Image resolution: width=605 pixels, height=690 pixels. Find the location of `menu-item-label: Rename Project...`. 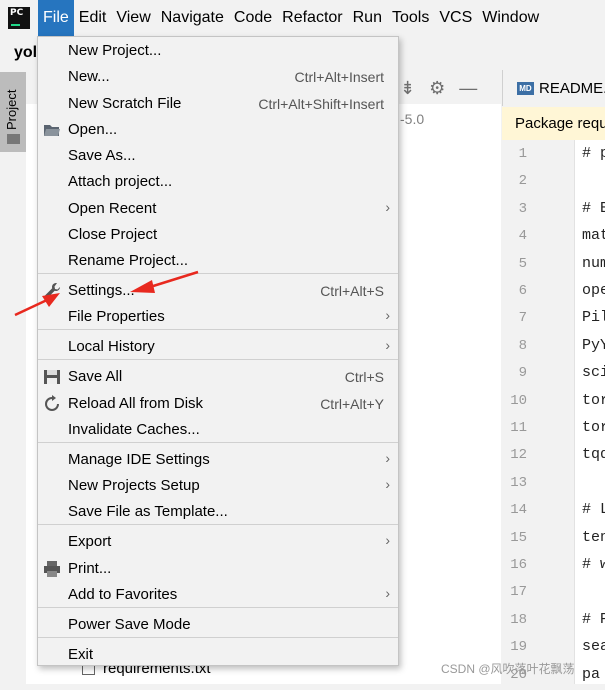

menu-item-label: Rename Project... is located at coordinates (128, 260).